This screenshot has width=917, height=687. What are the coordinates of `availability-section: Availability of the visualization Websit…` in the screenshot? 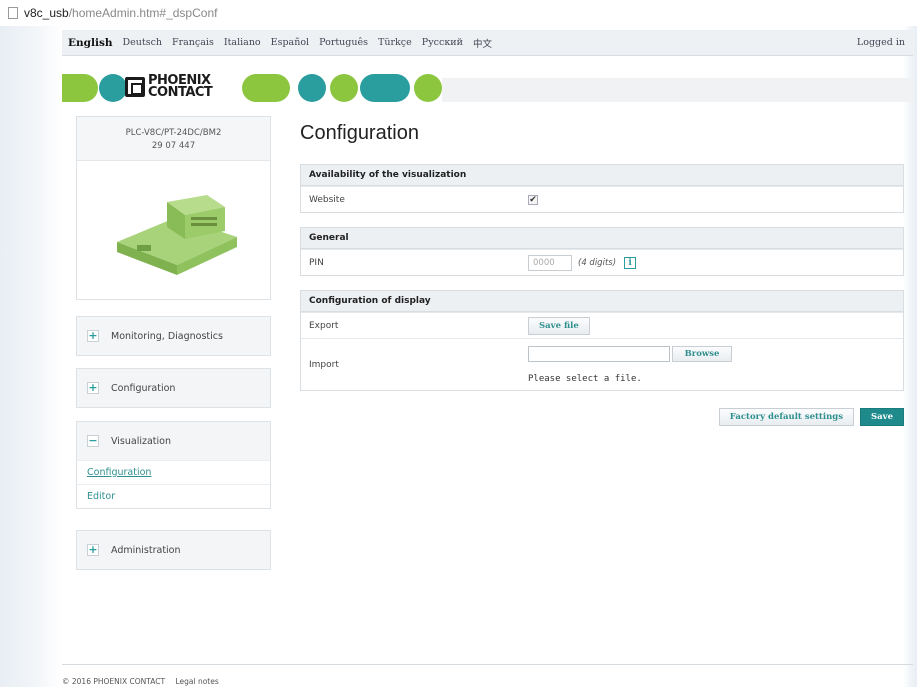 It's located at (602, 188).